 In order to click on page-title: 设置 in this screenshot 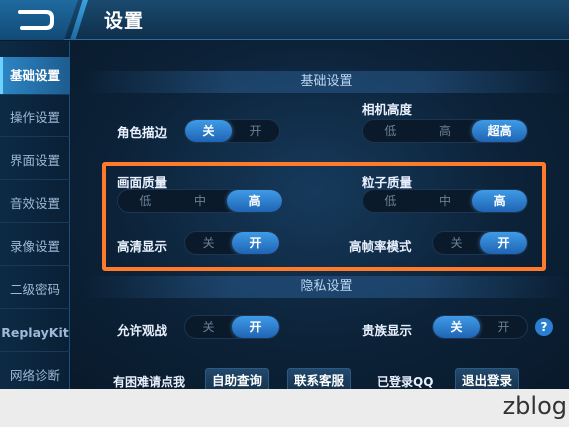, I will do `click(124, 21)`.